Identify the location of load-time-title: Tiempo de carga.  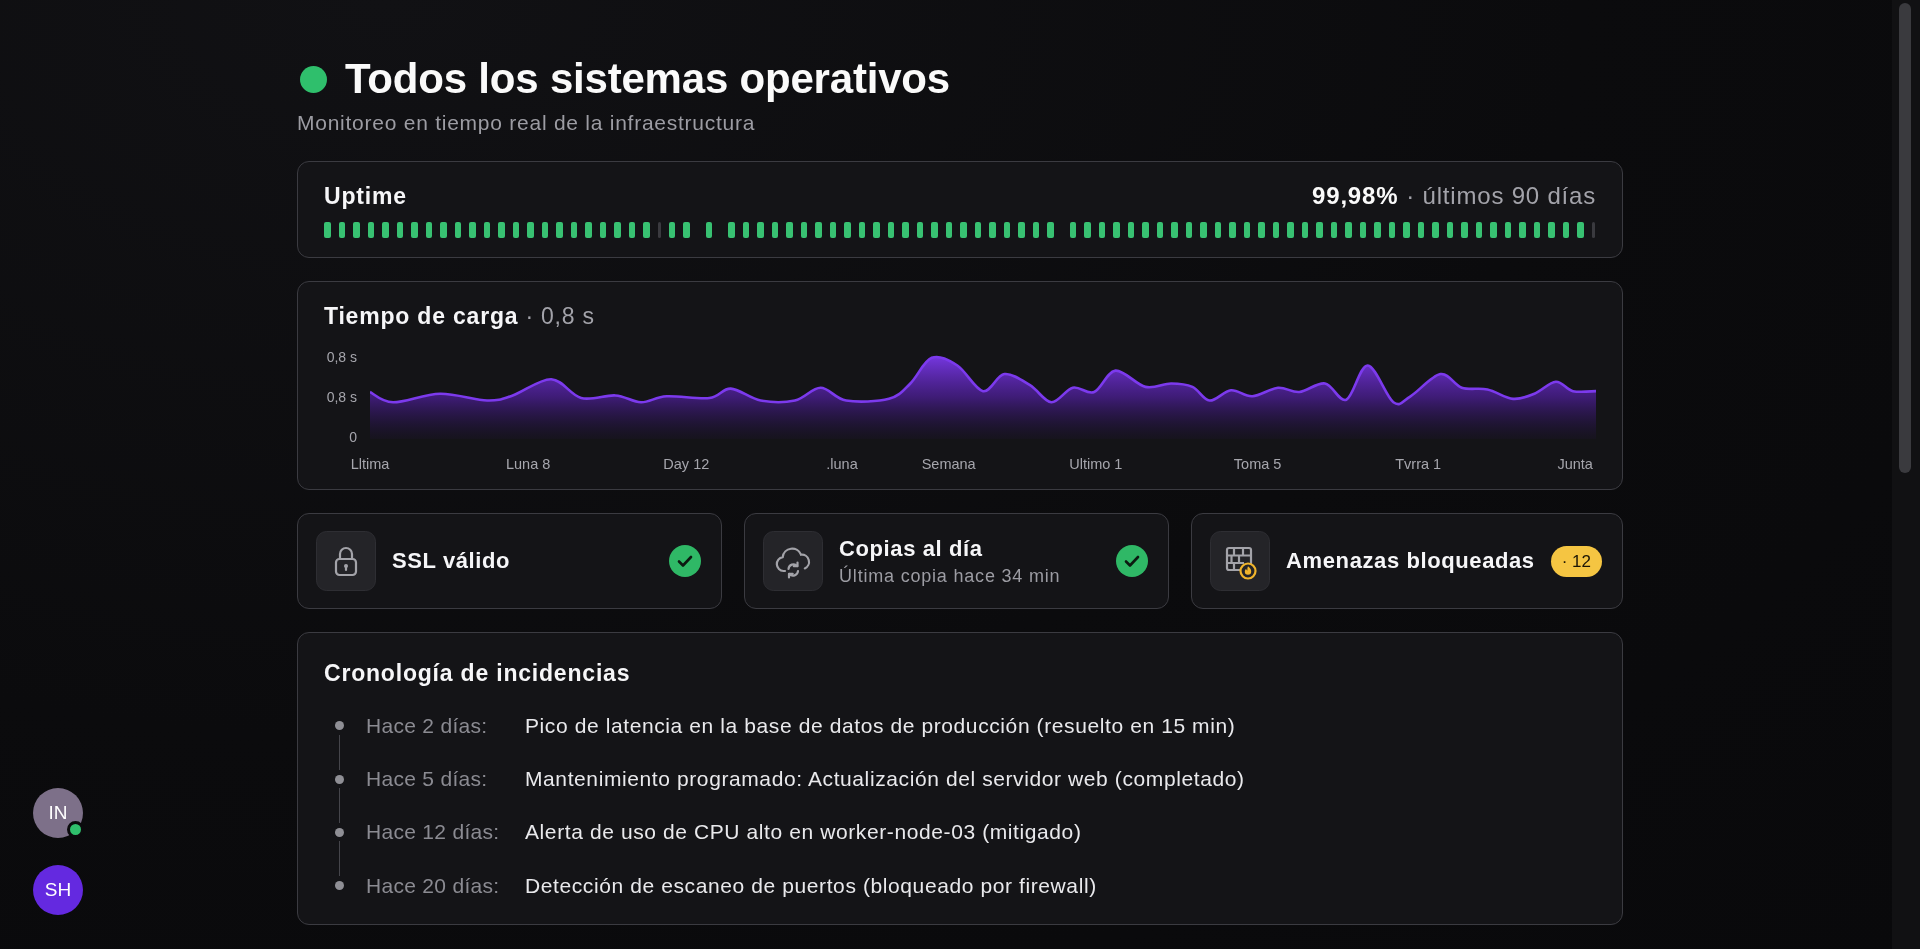
(421, 316).